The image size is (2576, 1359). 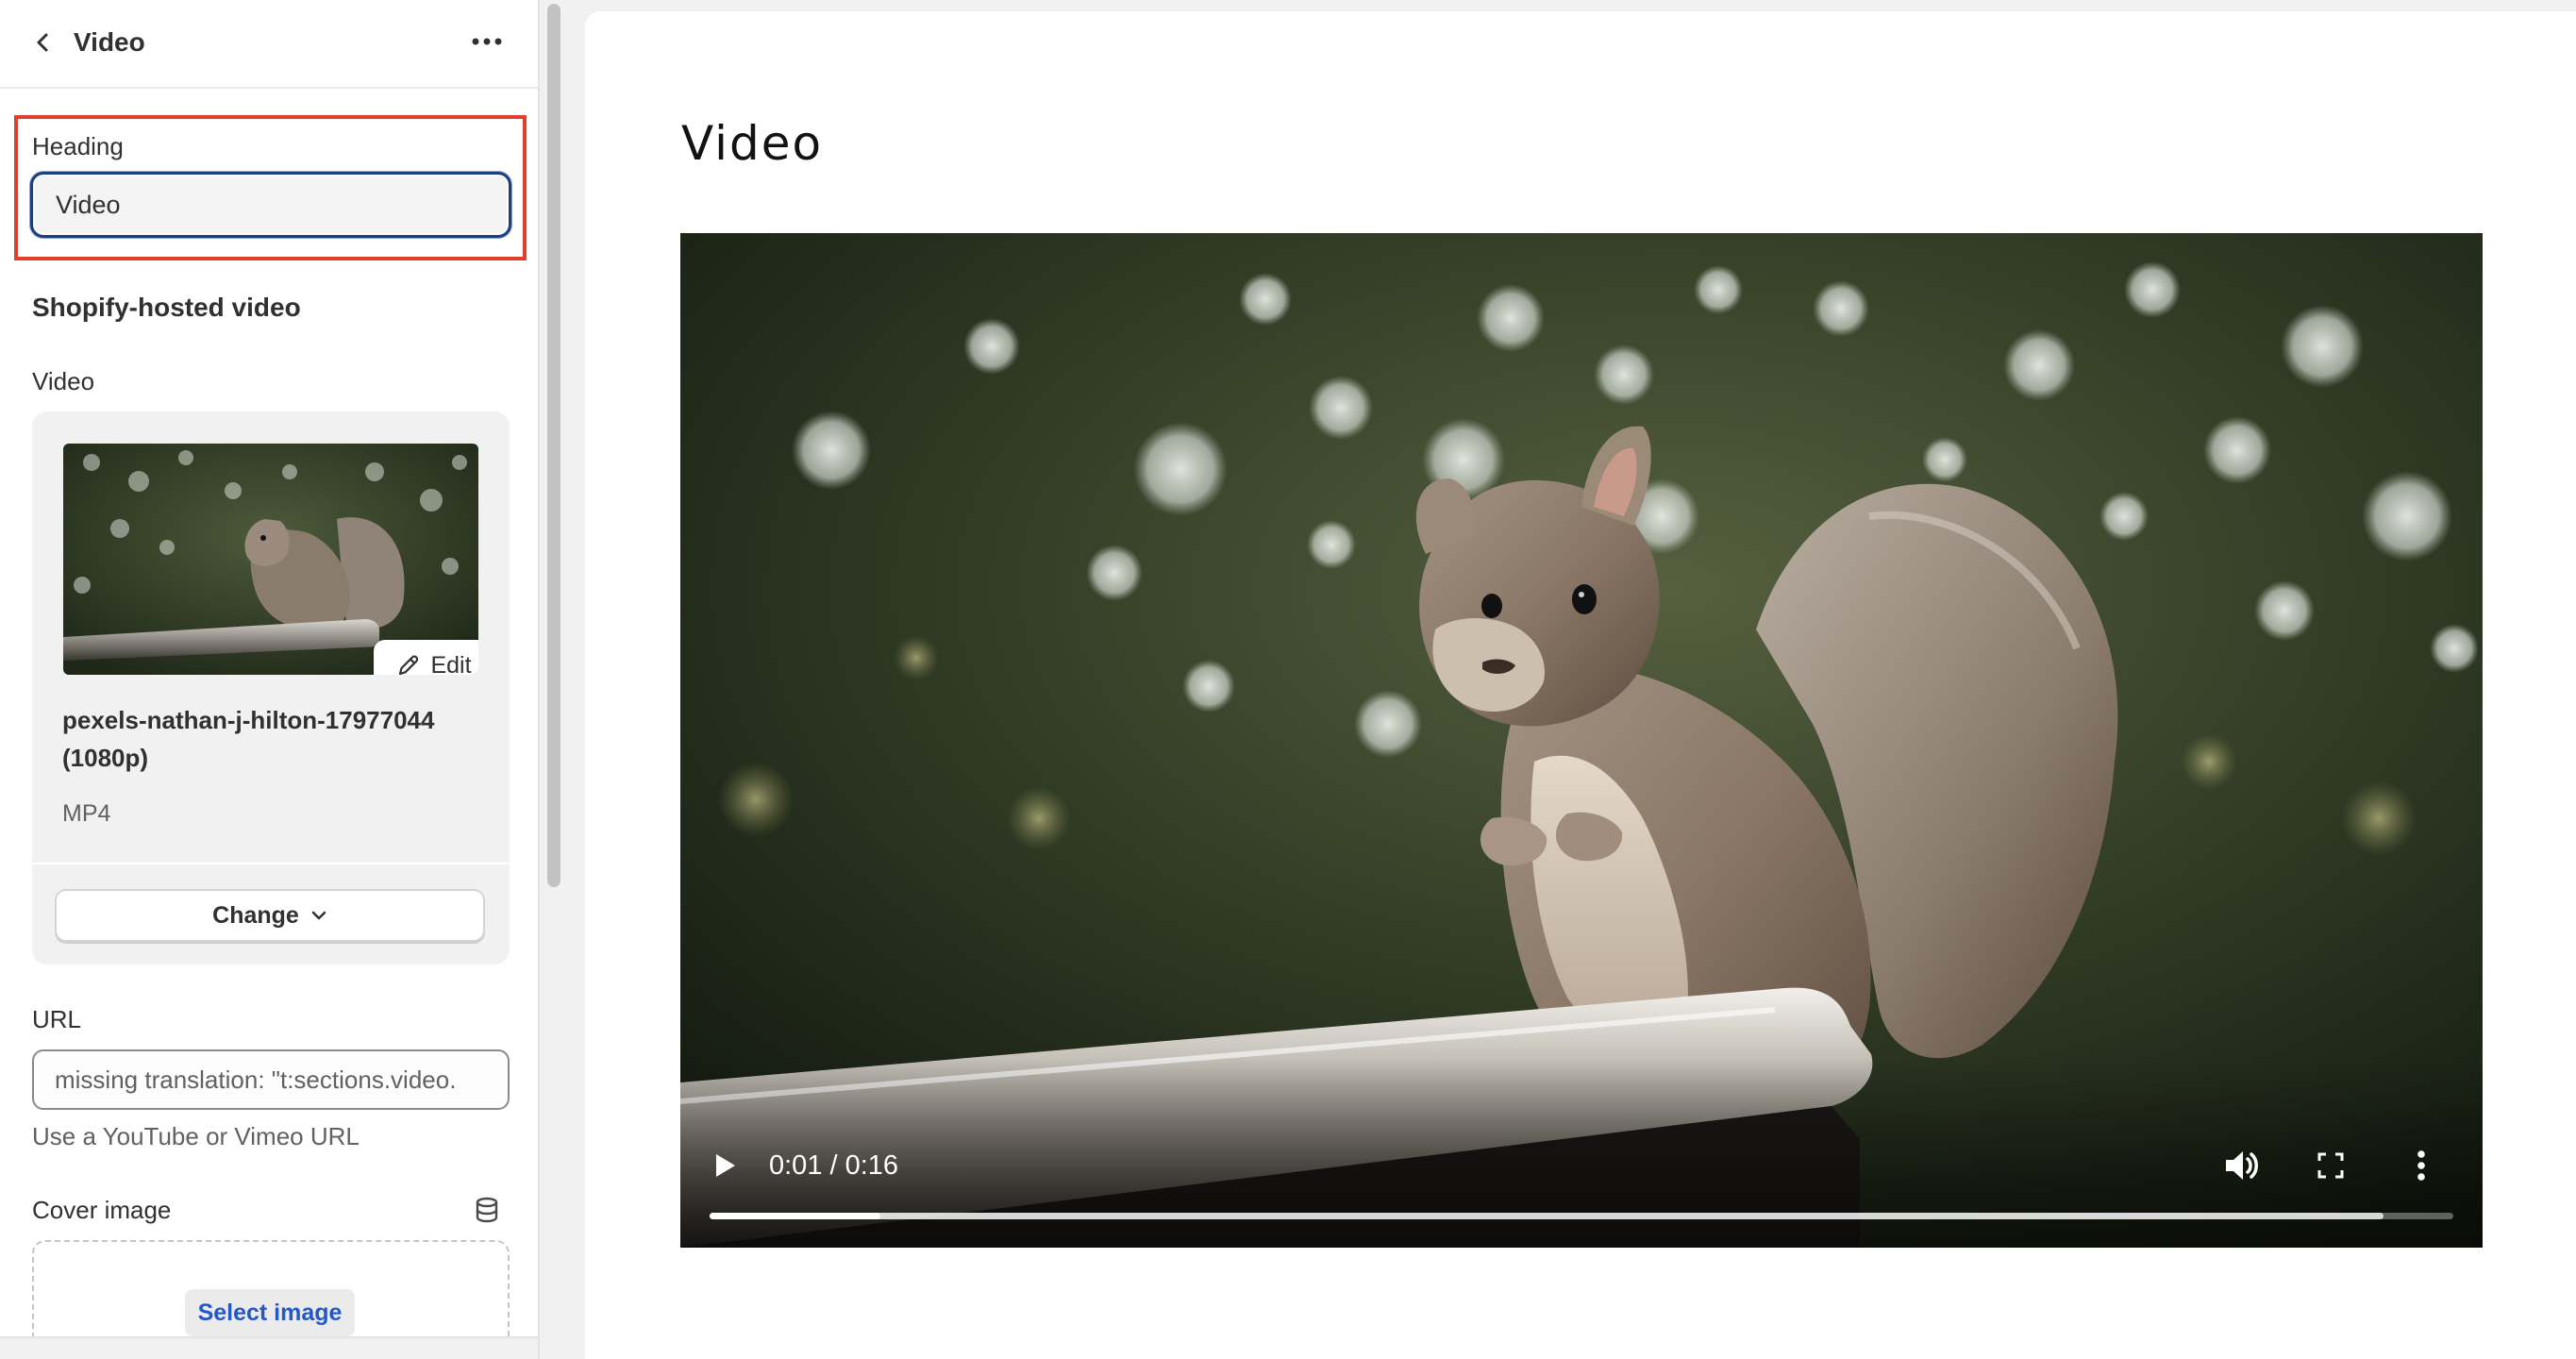 I want to click on change-label: Change, so click(x=255, y=915).